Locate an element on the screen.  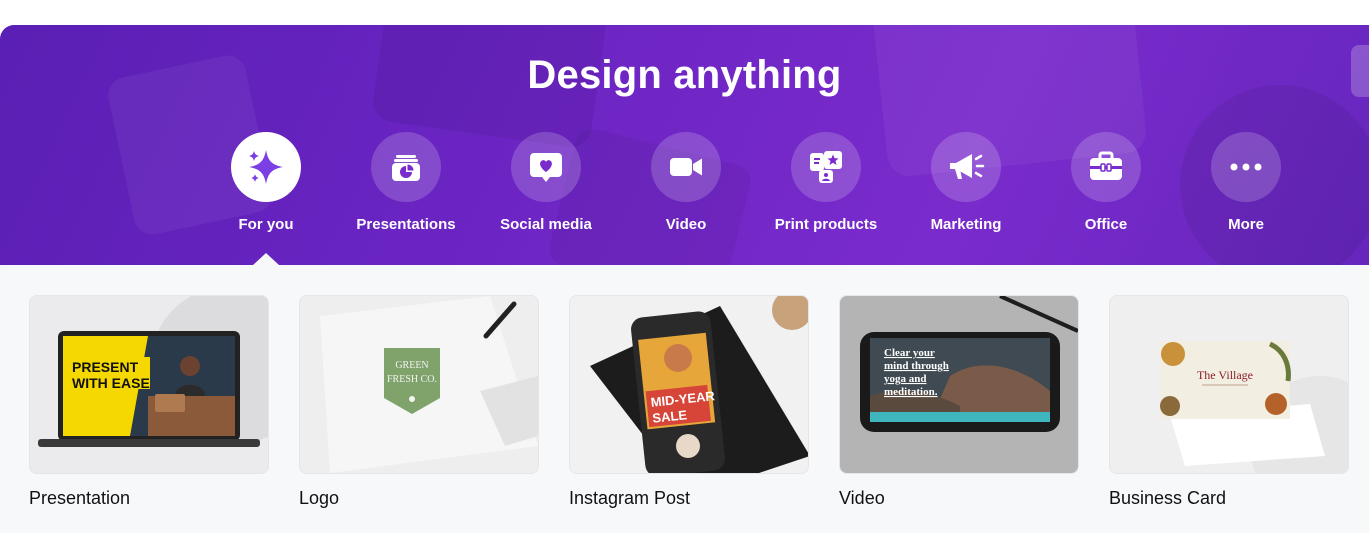
briefcase-icon is located at coordinates (1106, 165).